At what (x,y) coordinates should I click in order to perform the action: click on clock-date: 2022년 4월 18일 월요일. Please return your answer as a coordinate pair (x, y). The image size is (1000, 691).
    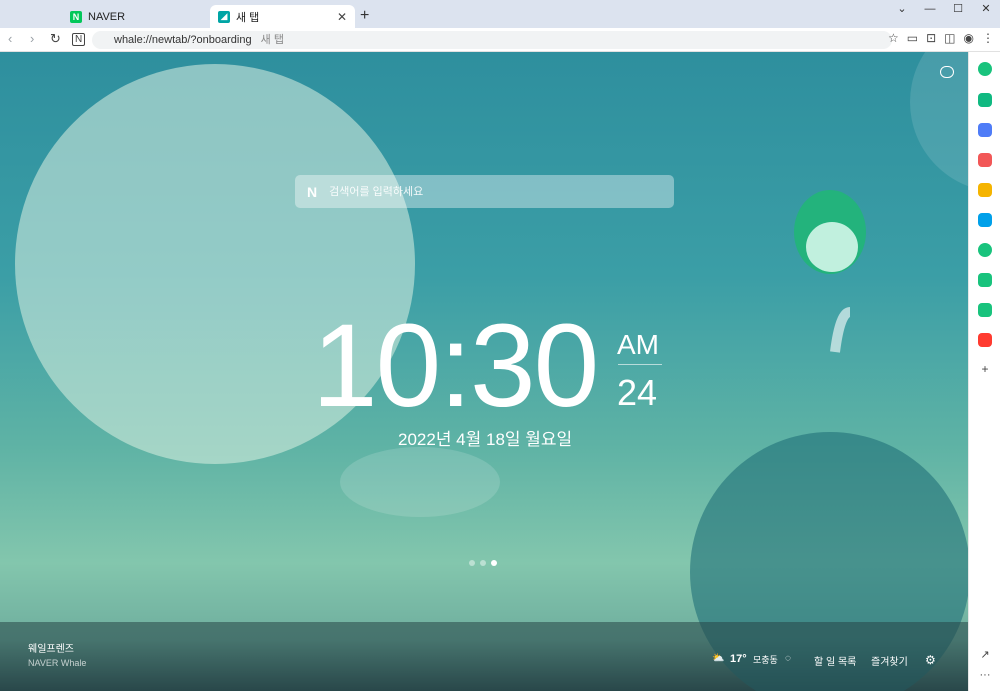
    Looking at the image, I should click on (485, 439).